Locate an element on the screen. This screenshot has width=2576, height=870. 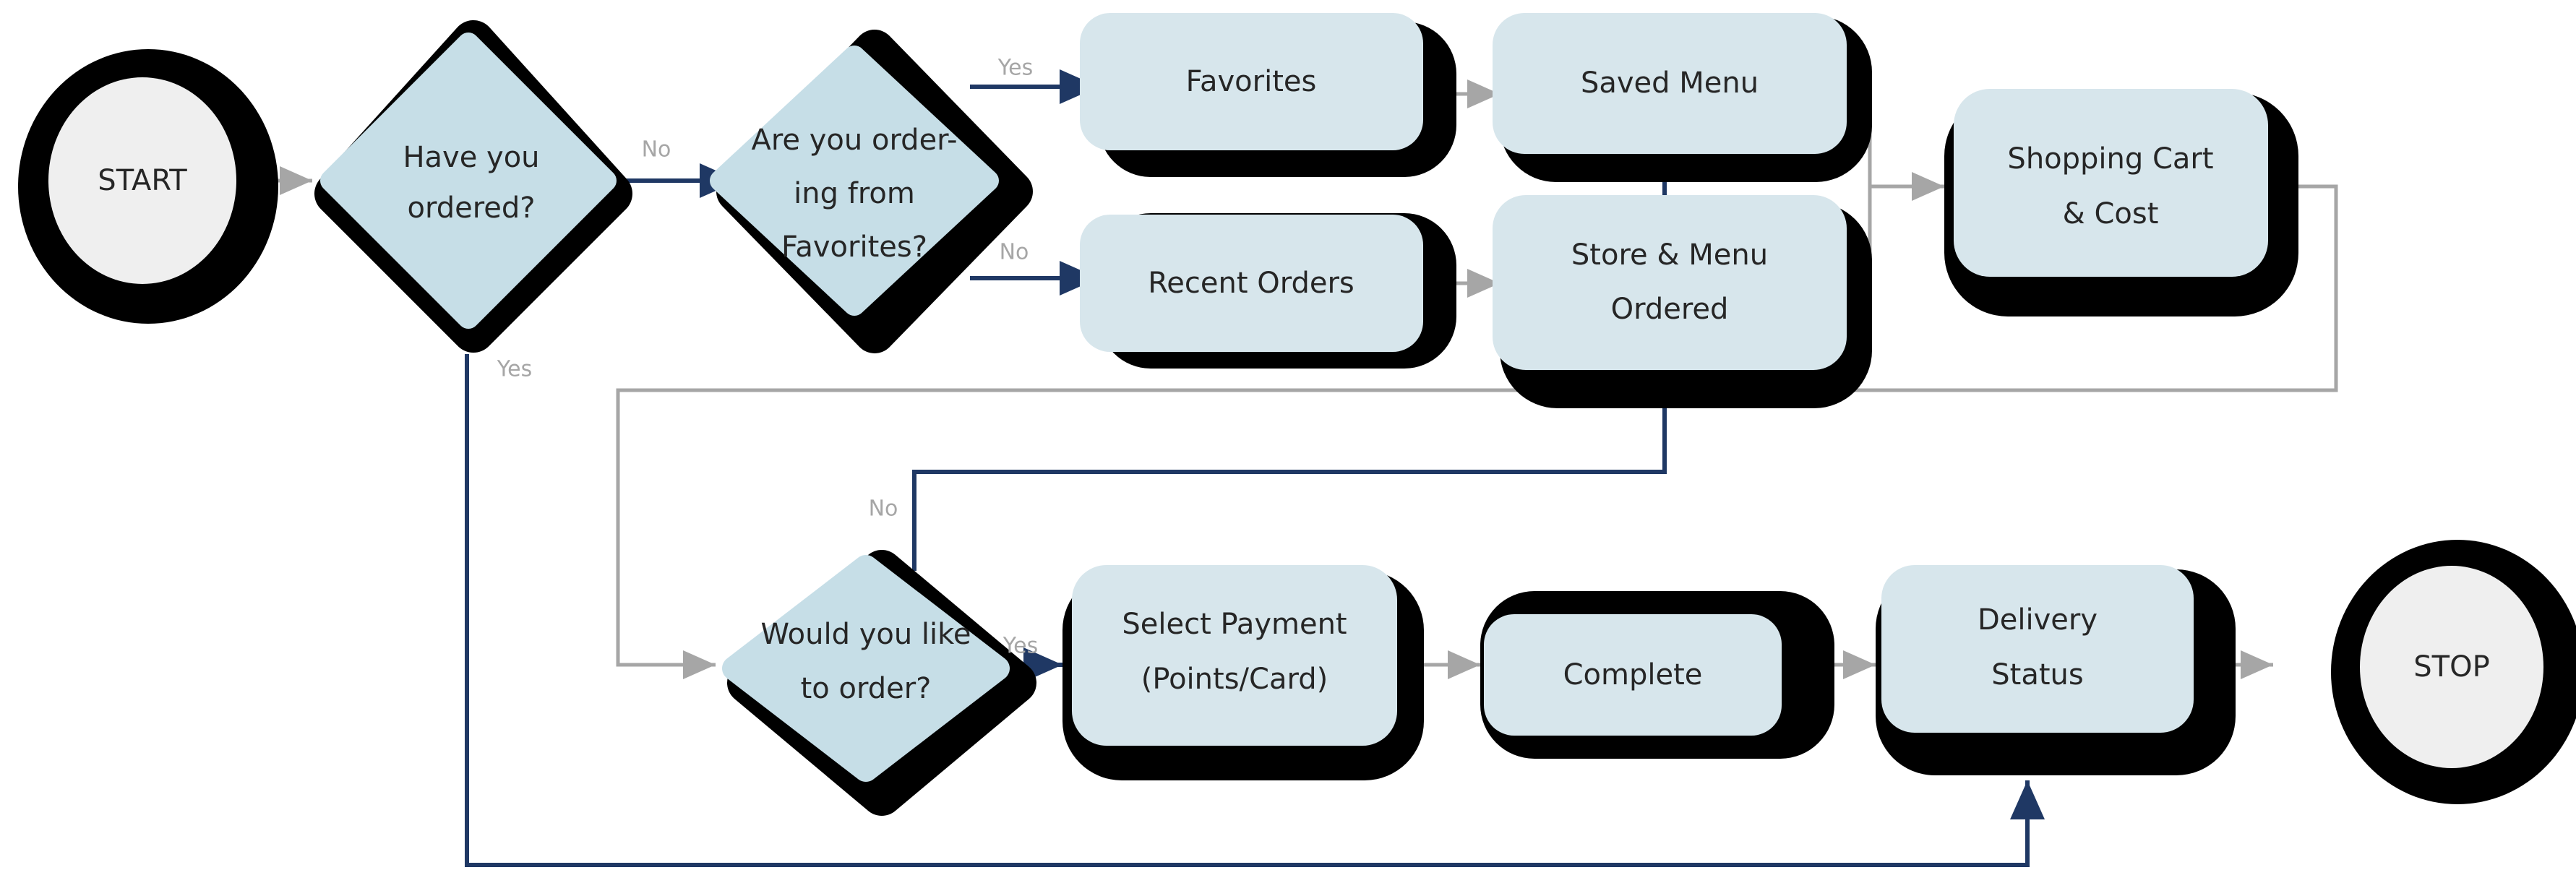
favorites-decision-label-line2: ing from is located at coordinates (855, 193).